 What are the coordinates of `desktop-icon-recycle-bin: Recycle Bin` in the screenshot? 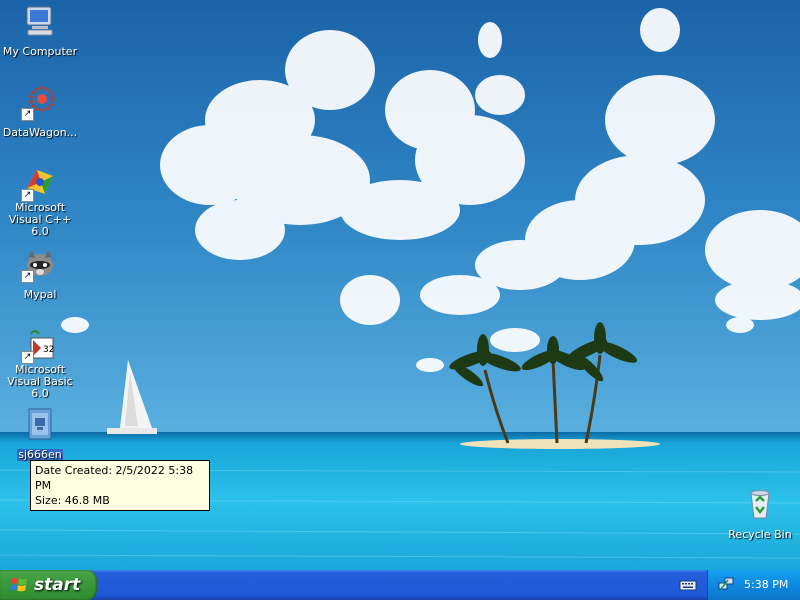 It's located at (760, 514).